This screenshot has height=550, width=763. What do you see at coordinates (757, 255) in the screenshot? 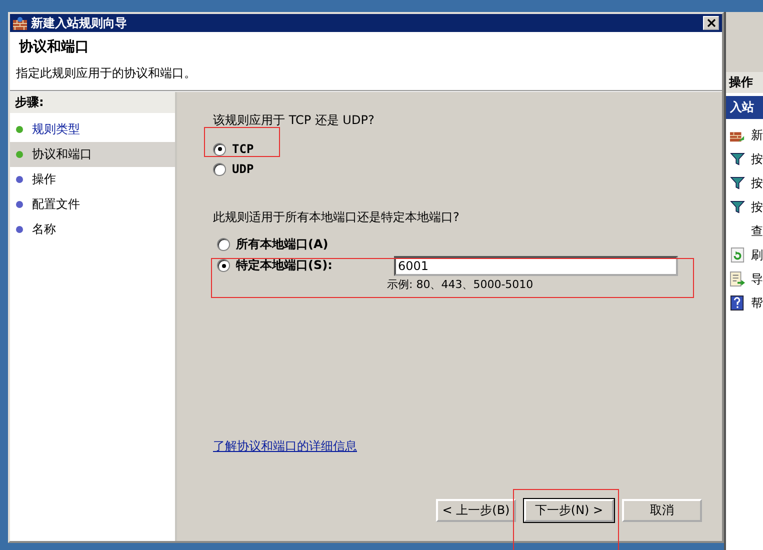
I see `action-item: 刷` at bounding box center [757, 255].